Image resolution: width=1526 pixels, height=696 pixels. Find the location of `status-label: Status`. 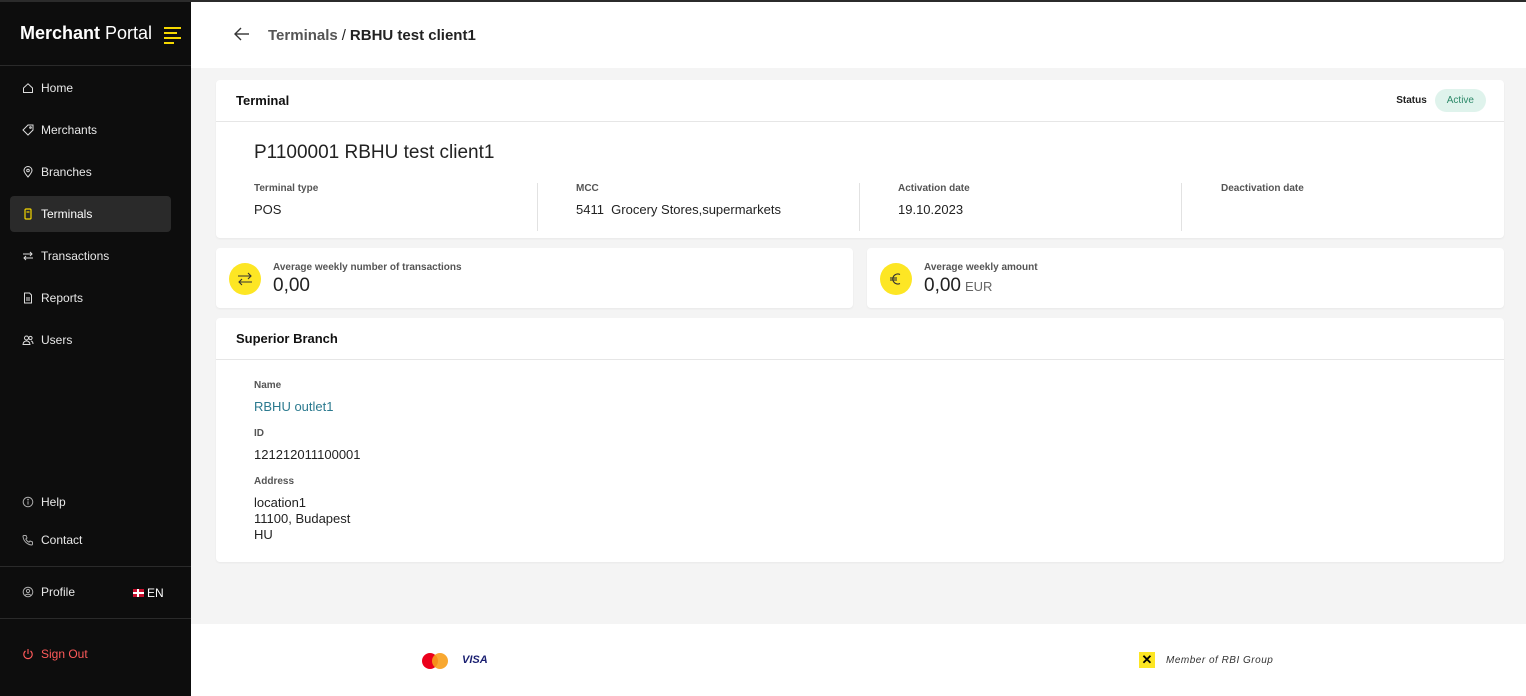

status-label: Status is located at coordinates (1411, 100).